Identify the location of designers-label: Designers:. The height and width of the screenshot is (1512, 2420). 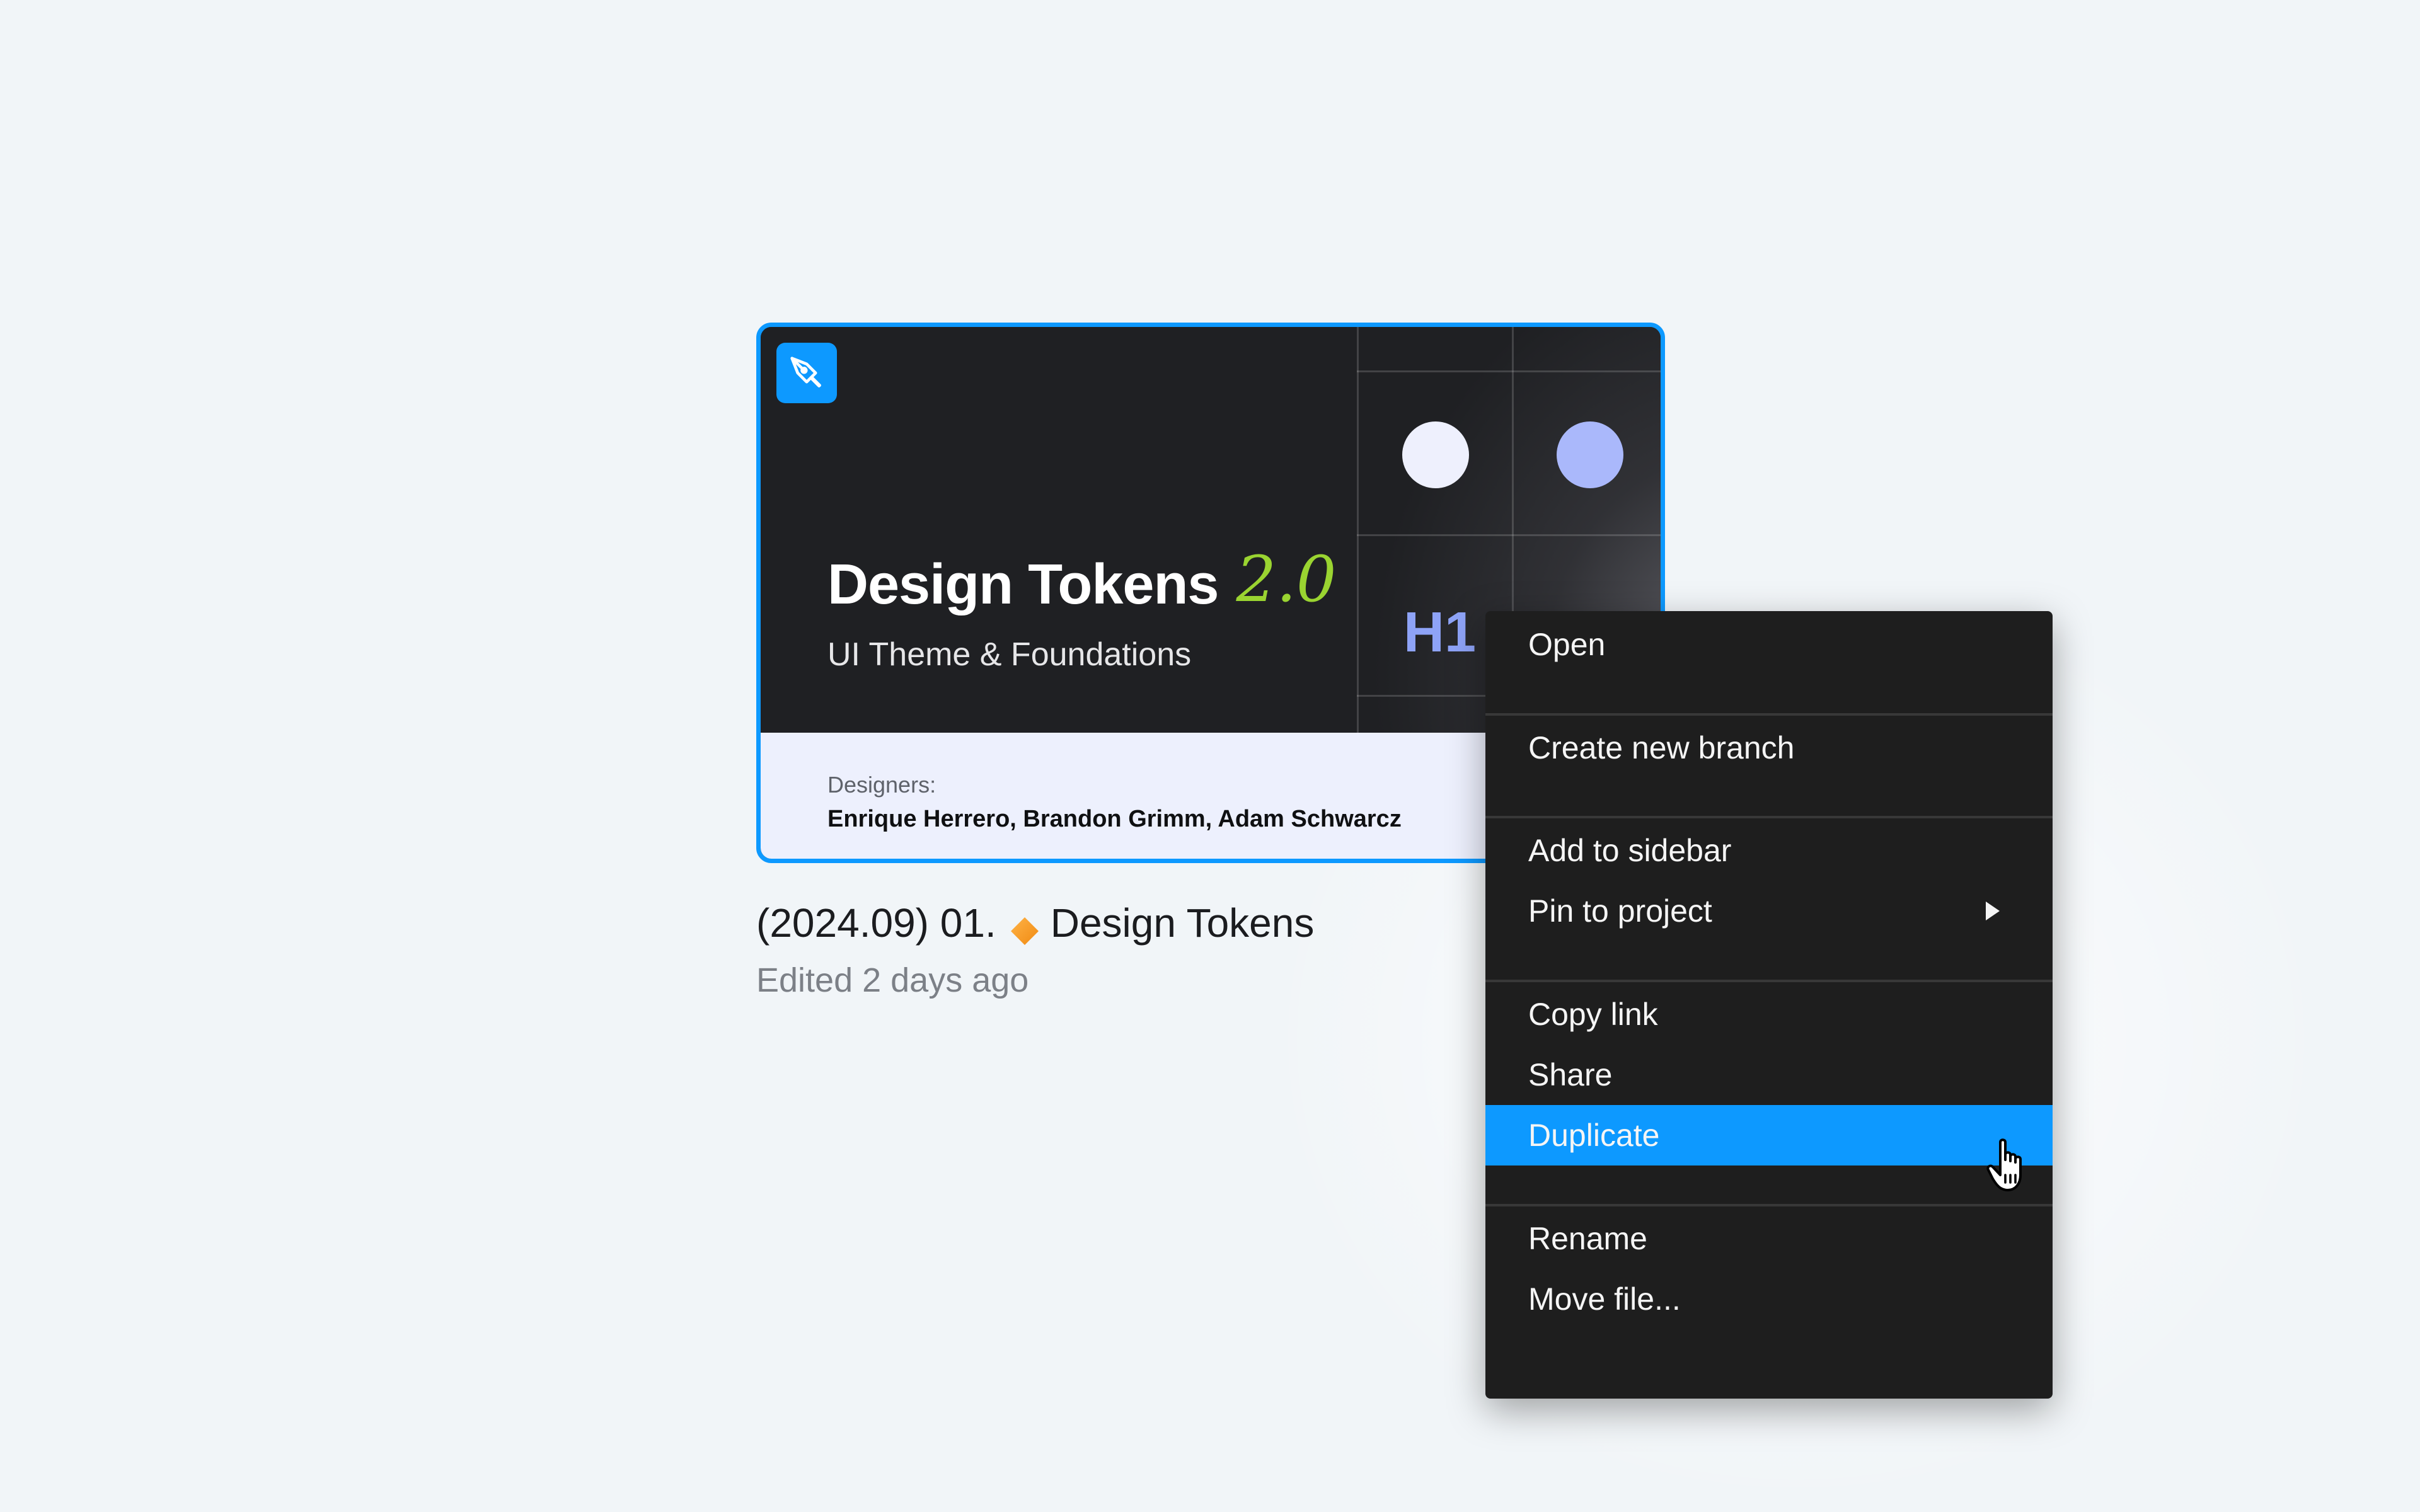
(882, 785).